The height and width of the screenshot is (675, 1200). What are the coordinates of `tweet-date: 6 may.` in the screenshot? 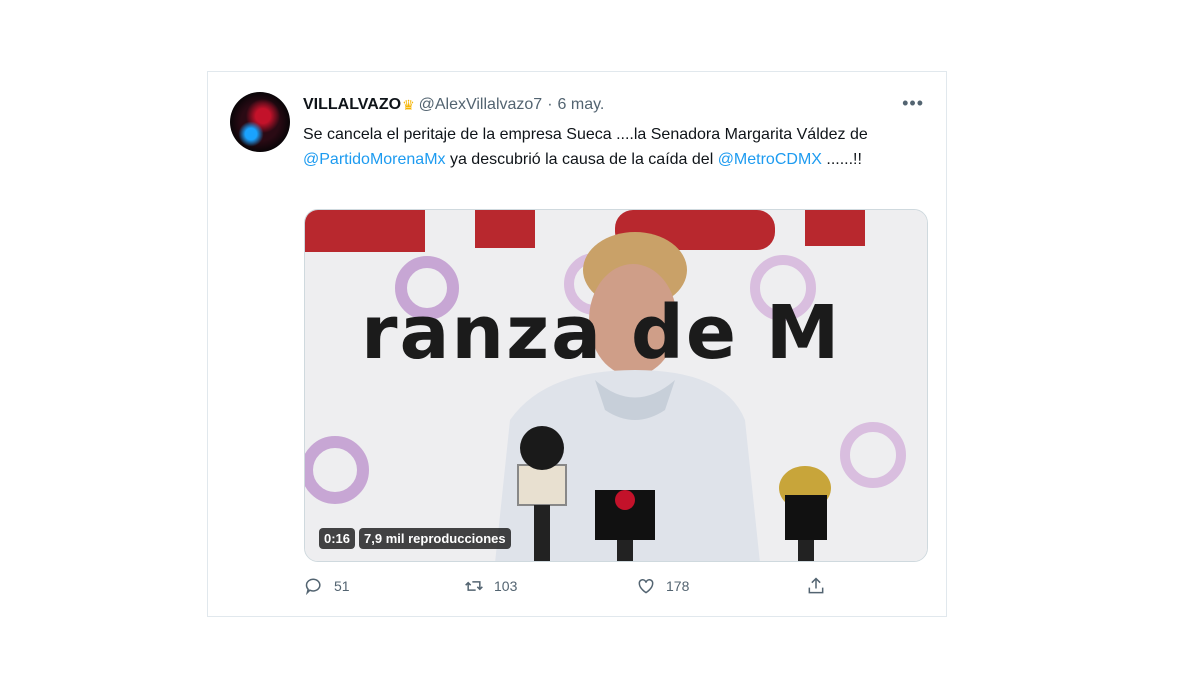 It's located at (581, 105).